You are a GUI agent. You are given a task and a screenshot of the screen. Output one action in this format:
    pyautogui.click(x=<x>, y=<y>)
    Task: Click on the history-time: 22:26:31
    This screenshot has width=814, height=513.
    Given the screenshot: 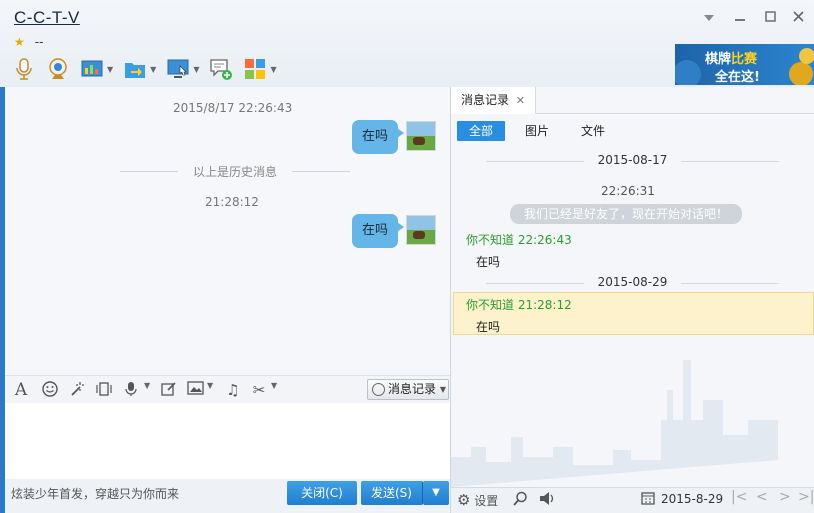 What is the action you would take?
    pyautogui.click(x=628, y=191)
    